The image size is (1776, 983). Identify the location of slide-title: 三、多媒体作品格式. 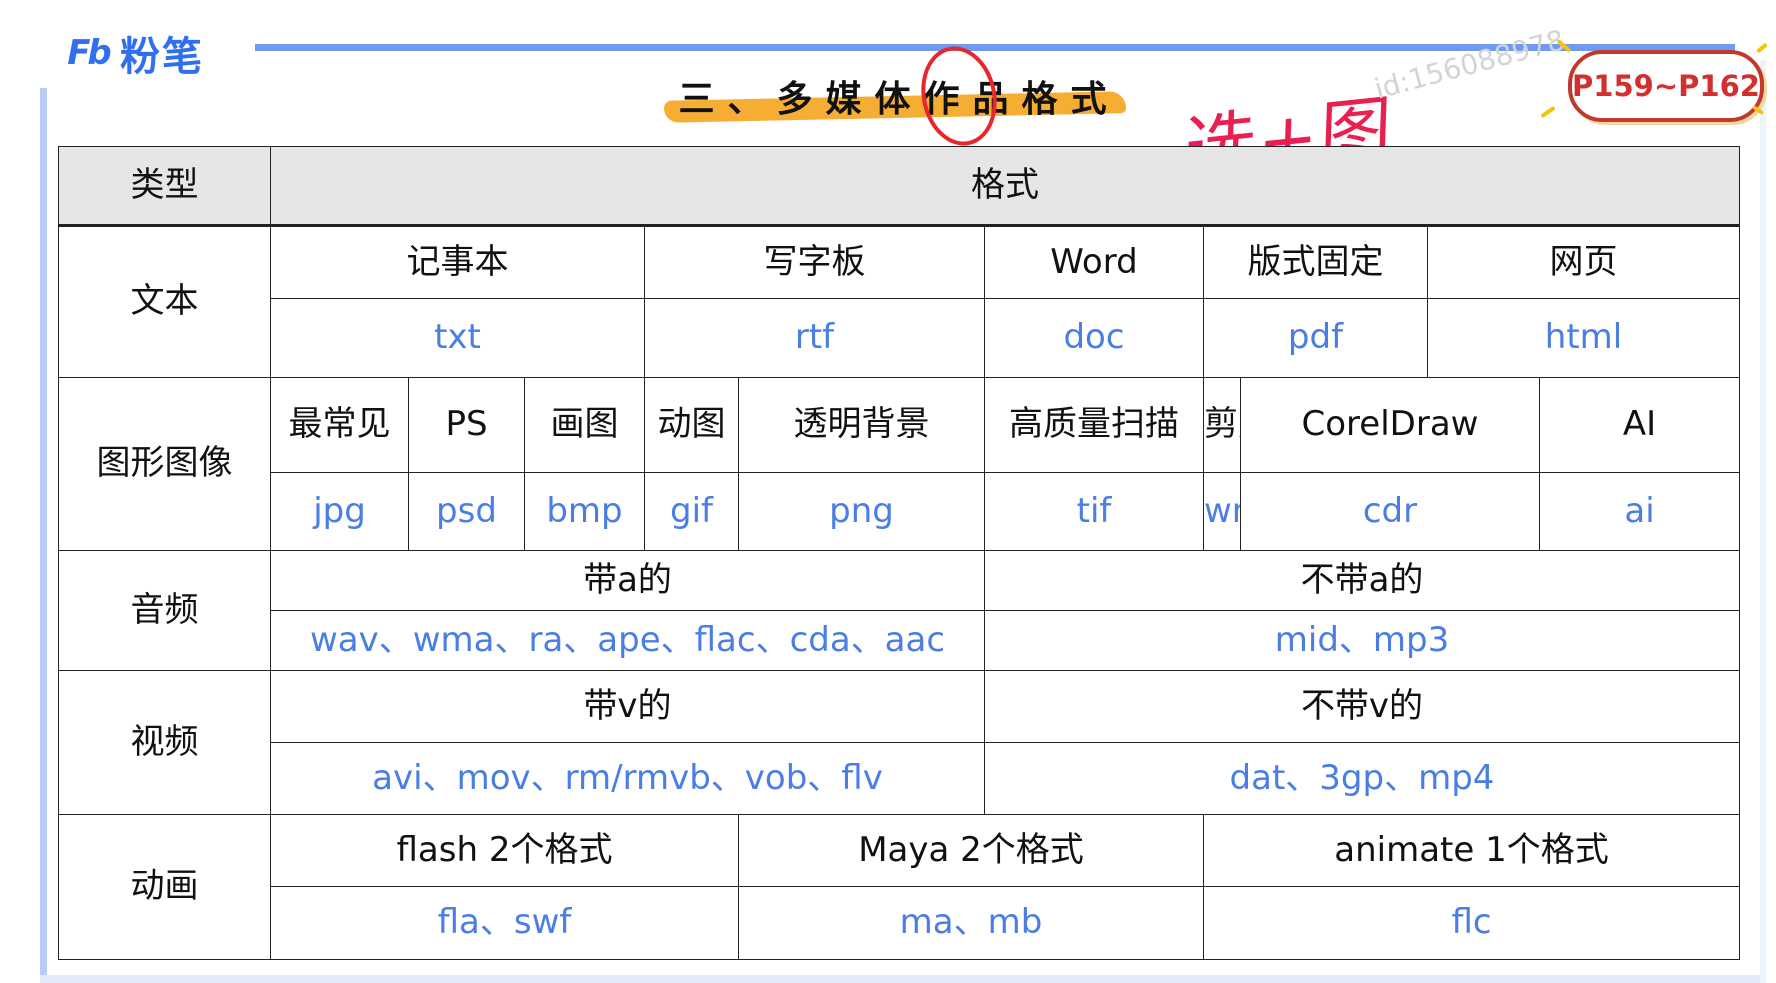
(899, 99).